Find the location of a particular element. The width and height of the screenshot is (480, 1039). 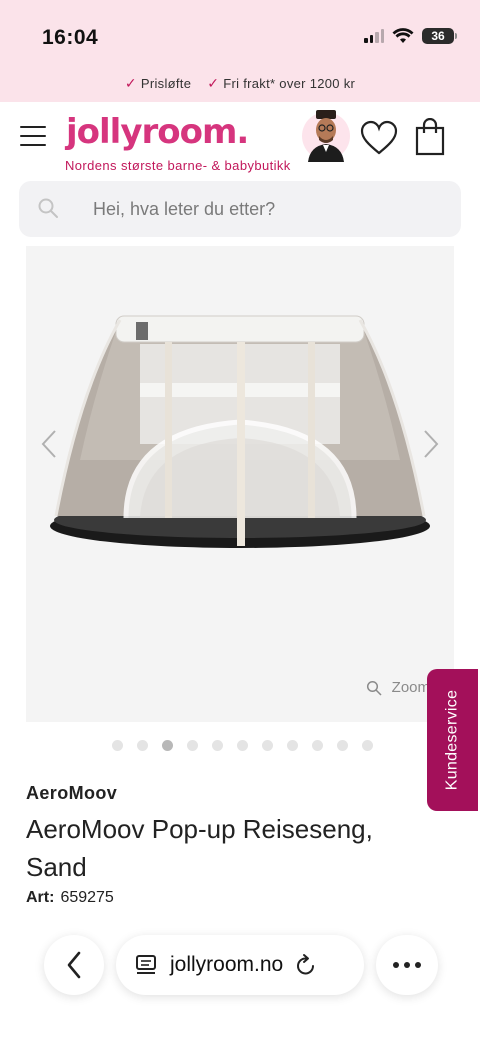

promo-item: ✓ Prisløfte is located at coordinates (158, 83).